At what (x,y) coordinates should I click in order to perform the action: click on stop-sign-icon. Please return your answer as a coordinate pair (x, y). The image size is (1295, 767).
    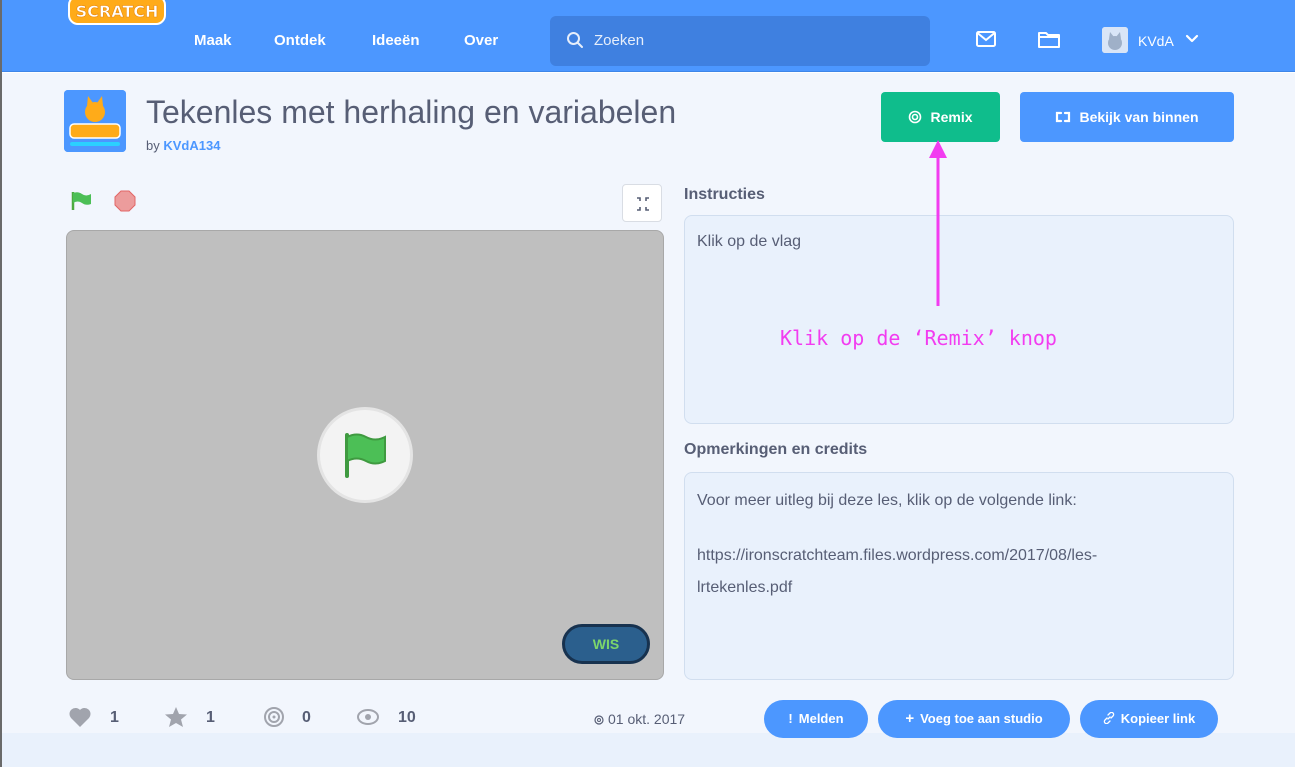
    Looking at the image, I should click on (125, 201).